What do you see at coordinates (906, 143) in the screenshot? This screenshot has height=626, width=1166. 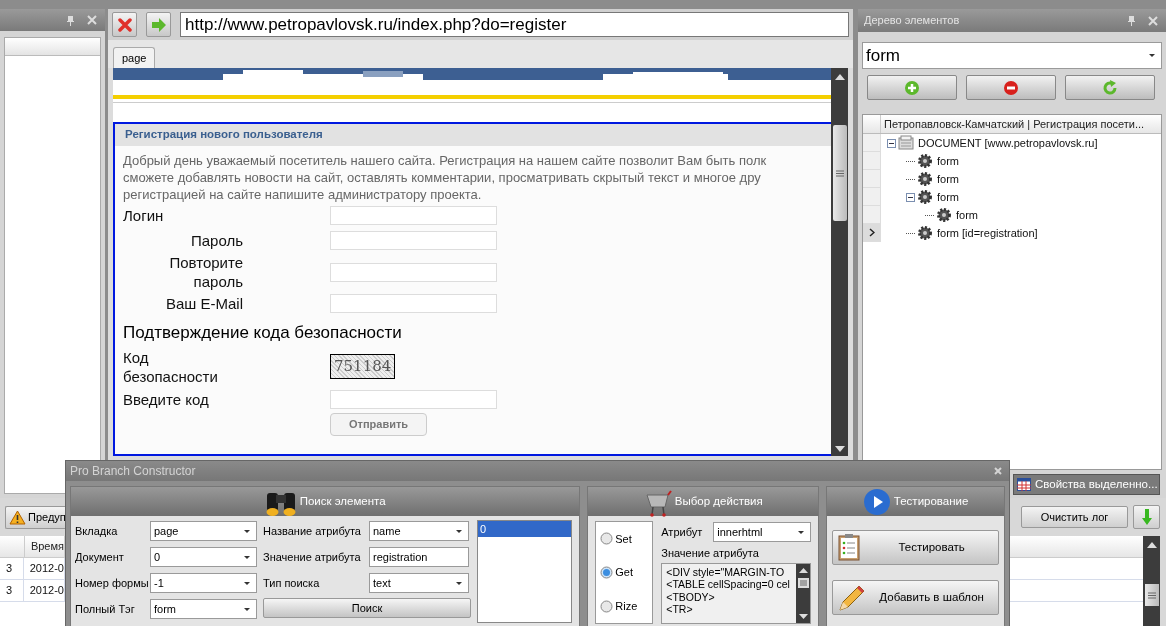 I see `document-icon` at bounding box center [906, 143].